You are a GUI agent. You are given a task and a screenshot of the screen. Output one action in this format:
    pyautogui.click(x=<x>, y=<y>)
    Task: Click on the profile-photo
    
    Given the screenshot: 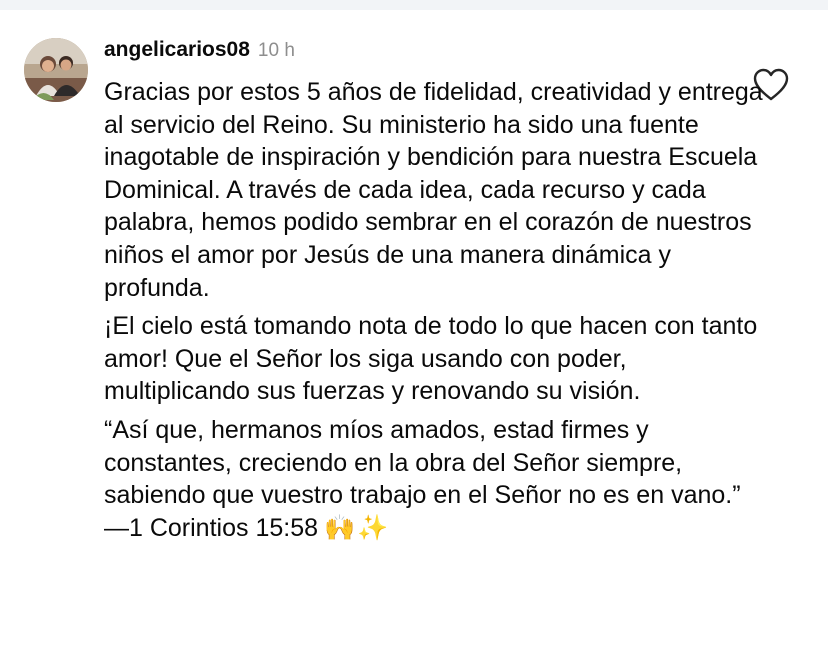 What is the action you would take?
    pyautogui.click(x=56, y=70)
    